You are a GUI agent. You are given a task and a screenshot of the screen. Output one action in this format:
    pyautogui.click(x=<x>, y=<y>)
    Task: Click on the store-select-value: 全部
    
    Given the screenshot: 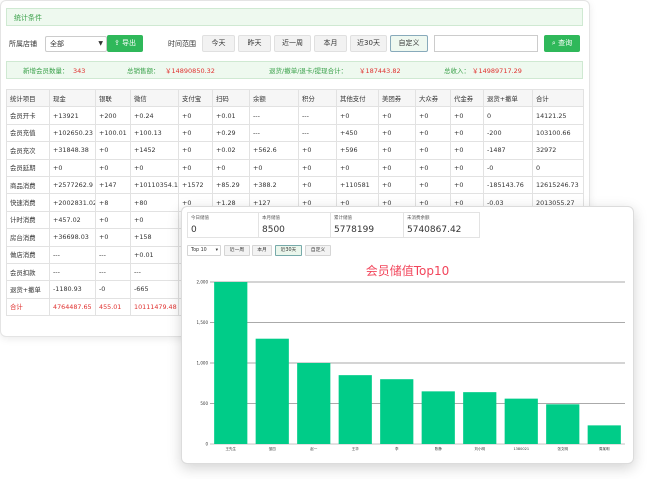 What is the action you would take?
    pyautogui.click(x=57, y=44)
    